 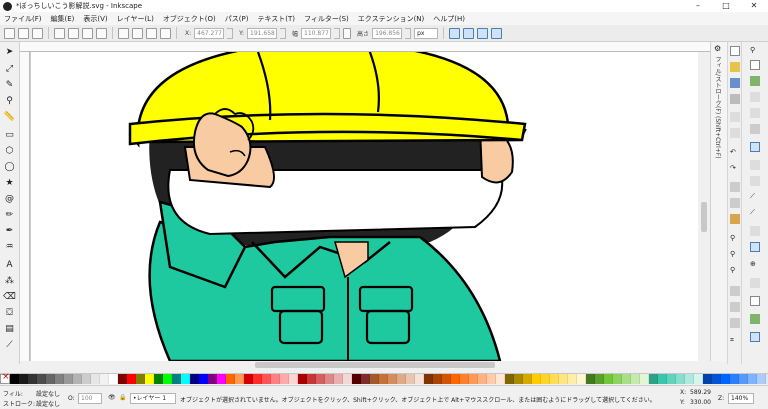 I want to click on menu-help: ヘルプ(H), so click(x=449, y=19).